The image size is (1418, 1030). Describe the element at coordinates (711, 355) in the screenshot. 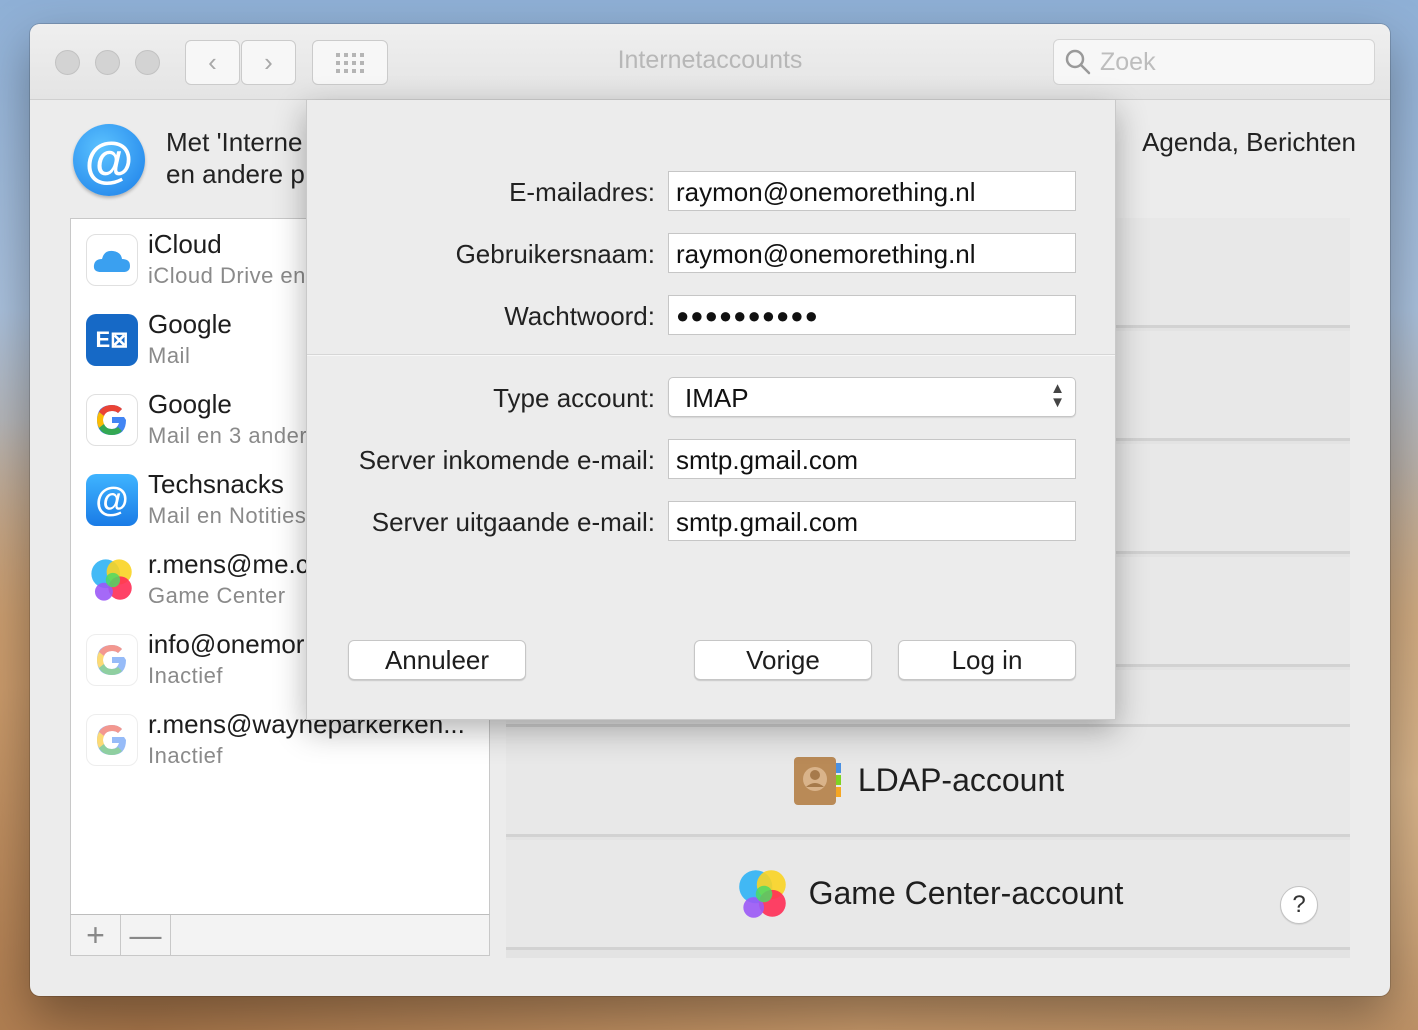

I see `section-divider` at that location.